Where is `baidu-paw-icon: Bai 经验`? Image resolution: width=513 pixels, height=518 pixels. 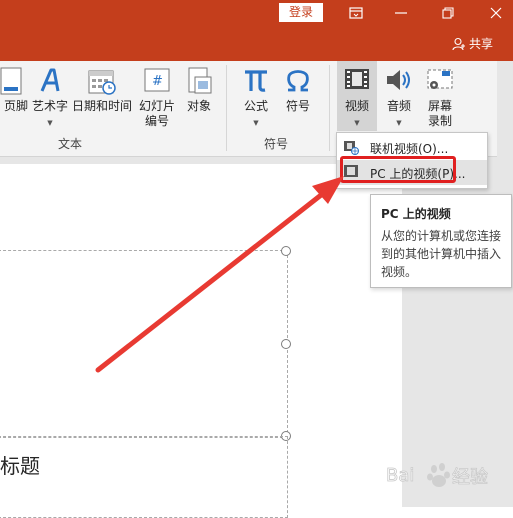
baidu-paw-icon: Bai 经验 is located at coordinates (437, 475).